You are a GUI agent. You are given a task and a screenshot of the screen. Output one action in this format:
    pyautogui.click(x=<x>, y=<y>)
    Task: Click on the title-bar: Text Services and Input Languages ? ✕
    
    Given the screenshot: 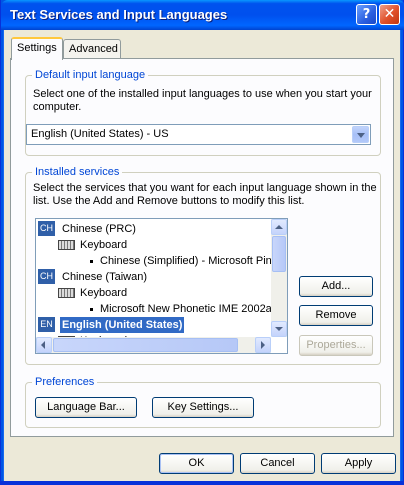 What is the action you would take?
    pyautogui.click(x=202, y=15)
    